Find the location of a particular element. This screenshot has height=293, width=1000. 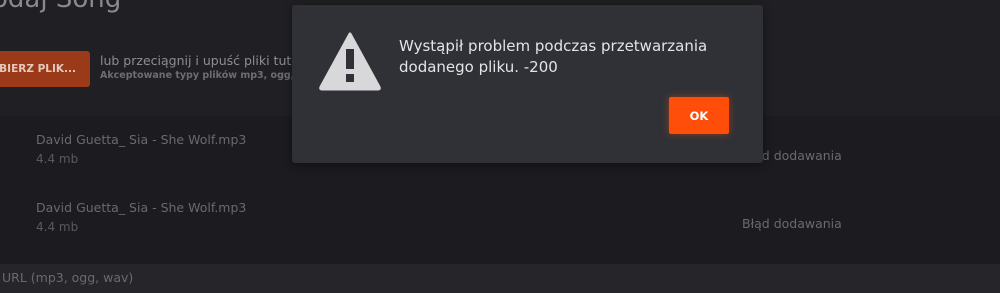

page-title: Dodaj Song is located at coordinates (60, 7).